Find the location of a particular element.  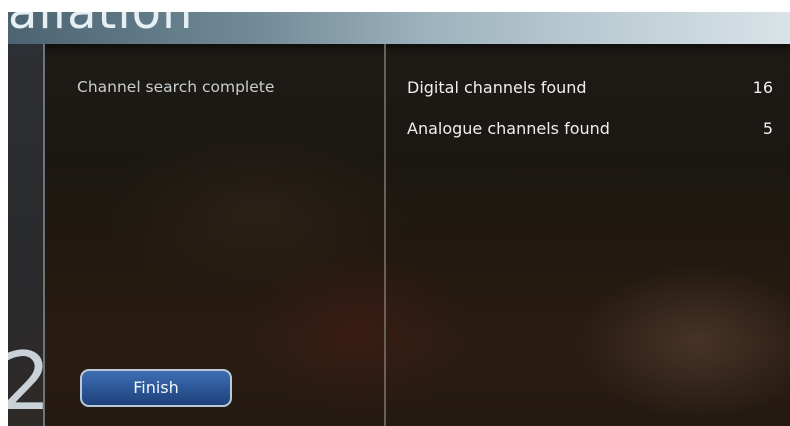

page-title: allation is located at coordinates (101, 26).